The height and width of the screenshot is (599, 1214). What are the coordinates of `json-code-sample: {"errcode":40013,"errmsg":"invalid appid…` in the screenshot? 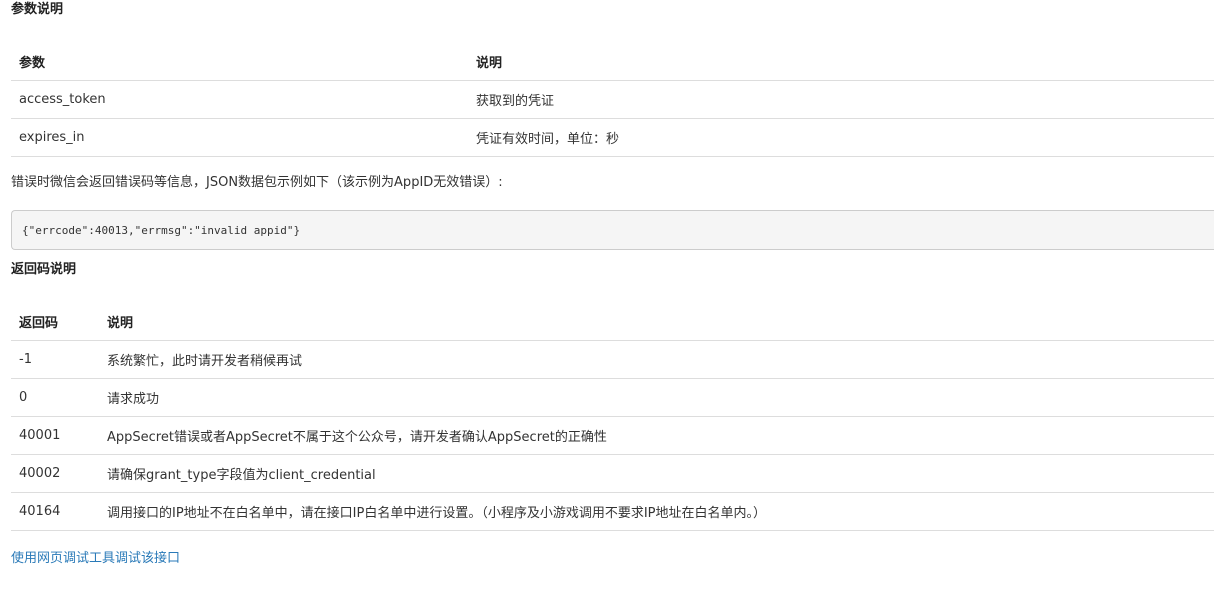 It's located at (612, 230).